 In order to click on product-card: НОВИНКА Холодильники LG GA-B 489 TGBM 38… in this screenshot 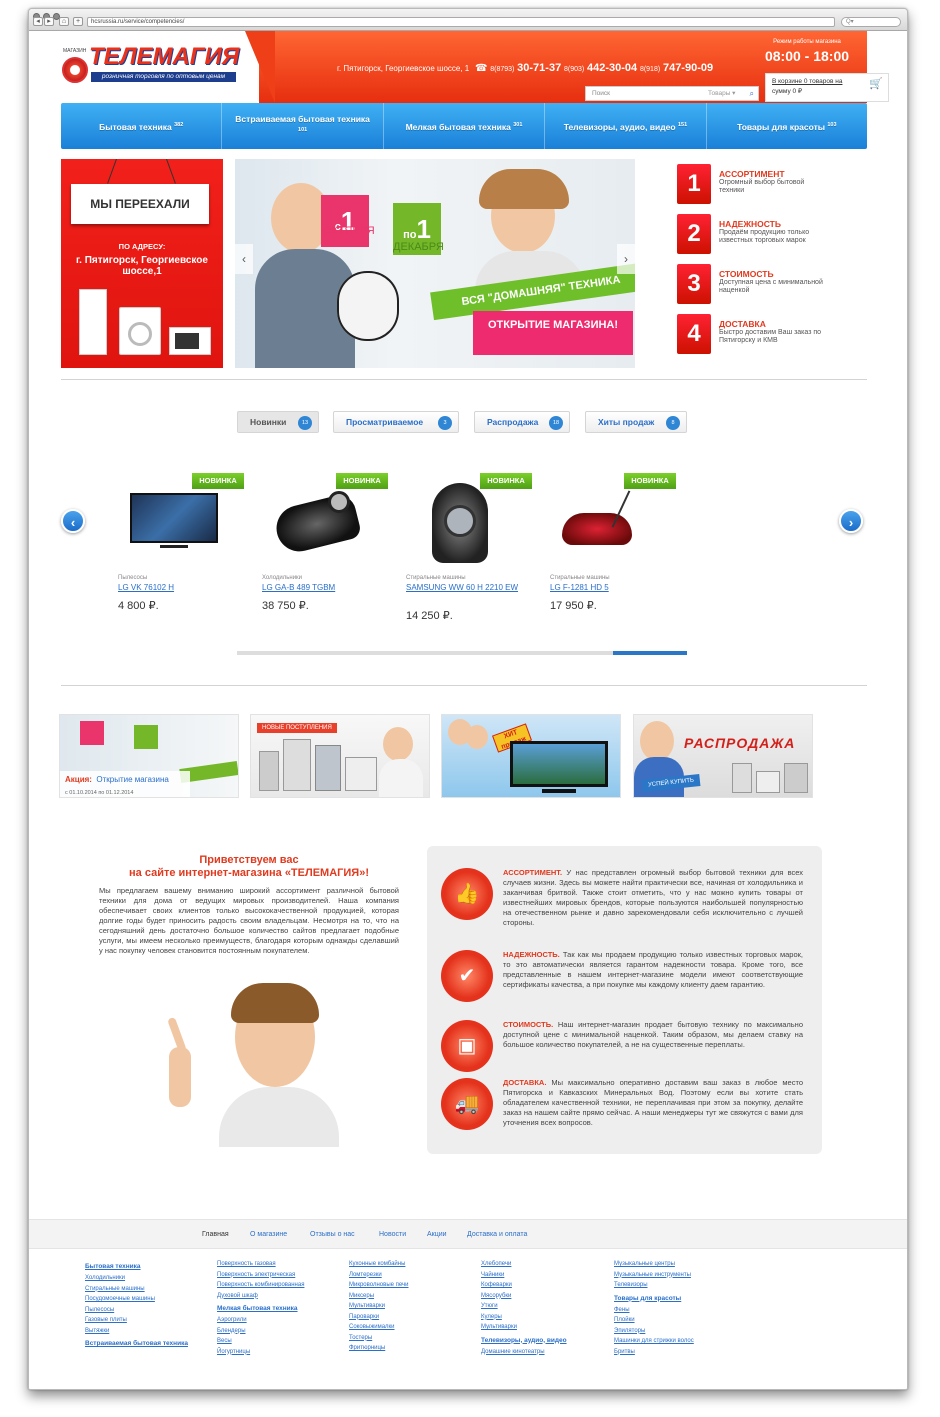, I will do `click(326, 547)`.